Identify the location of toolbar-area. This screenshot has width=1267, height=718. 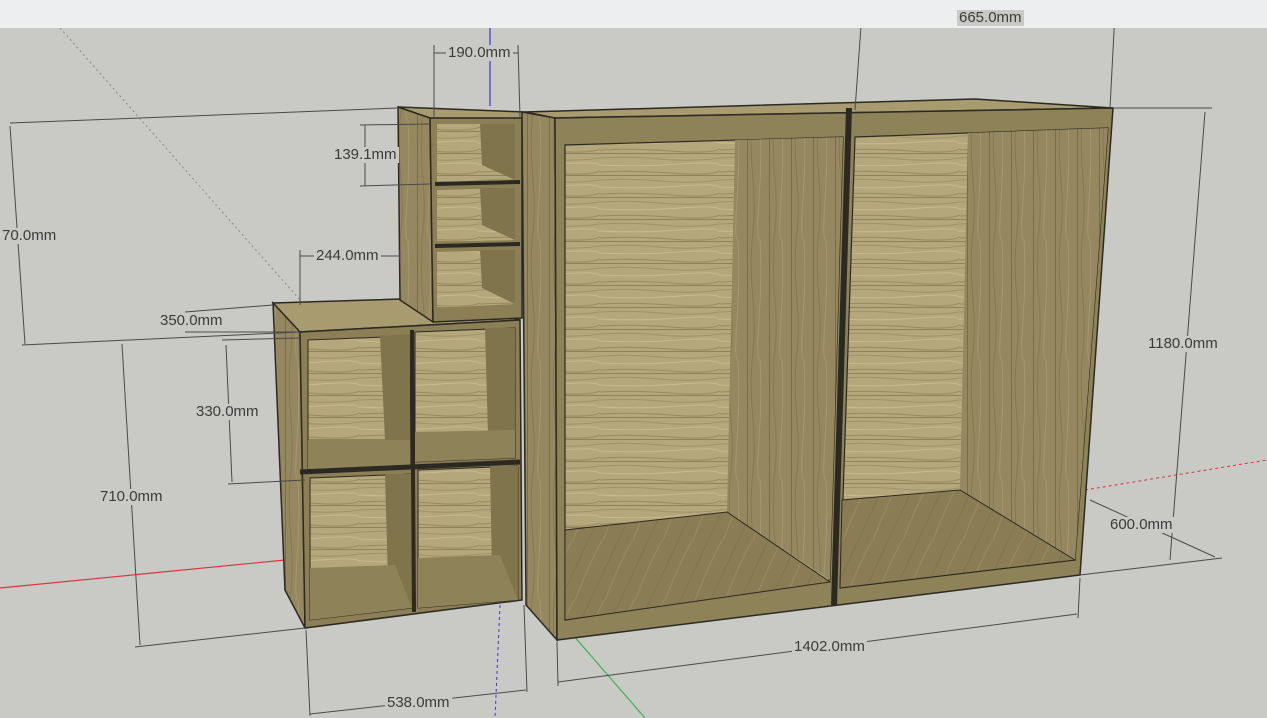
(633, 14).